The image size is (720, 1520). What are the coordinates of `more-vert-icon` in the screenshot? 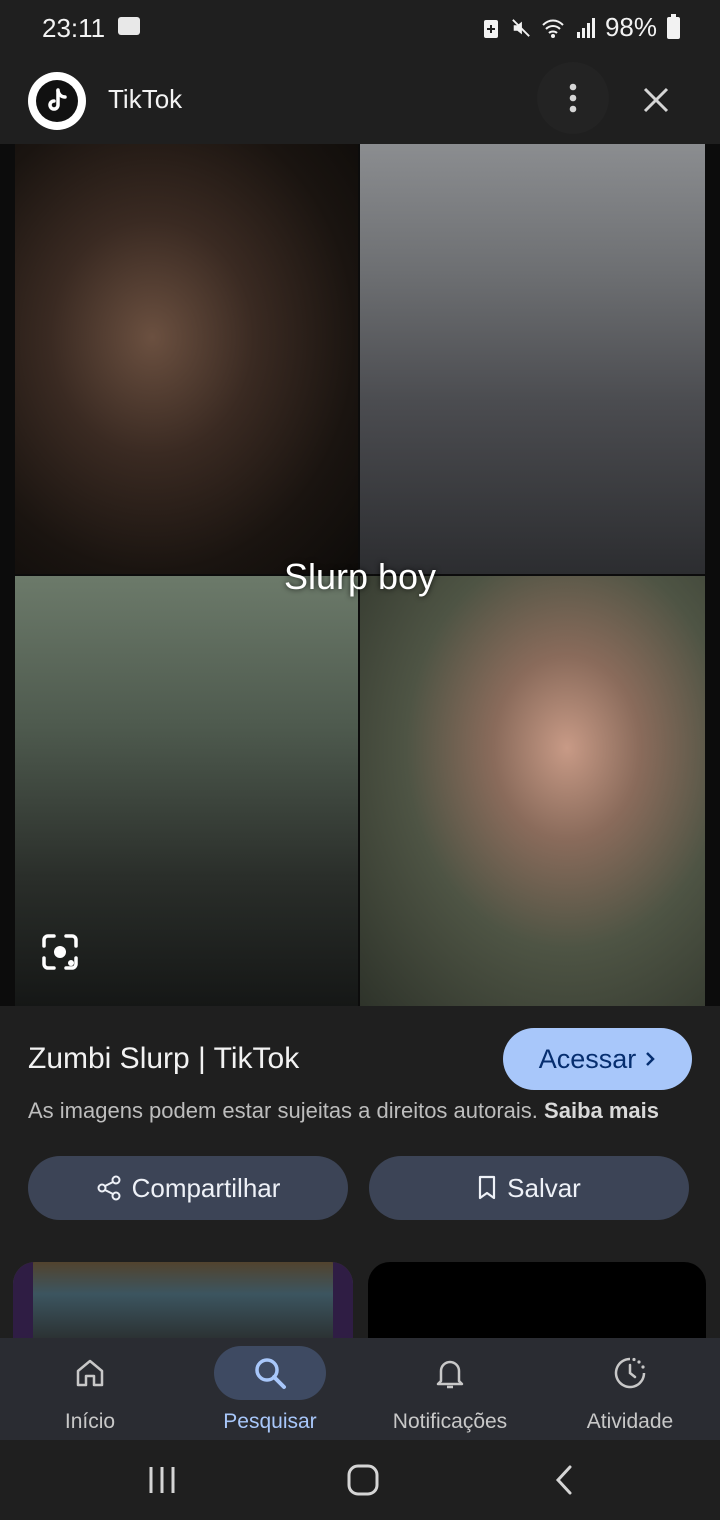 It's located at (573, 98).